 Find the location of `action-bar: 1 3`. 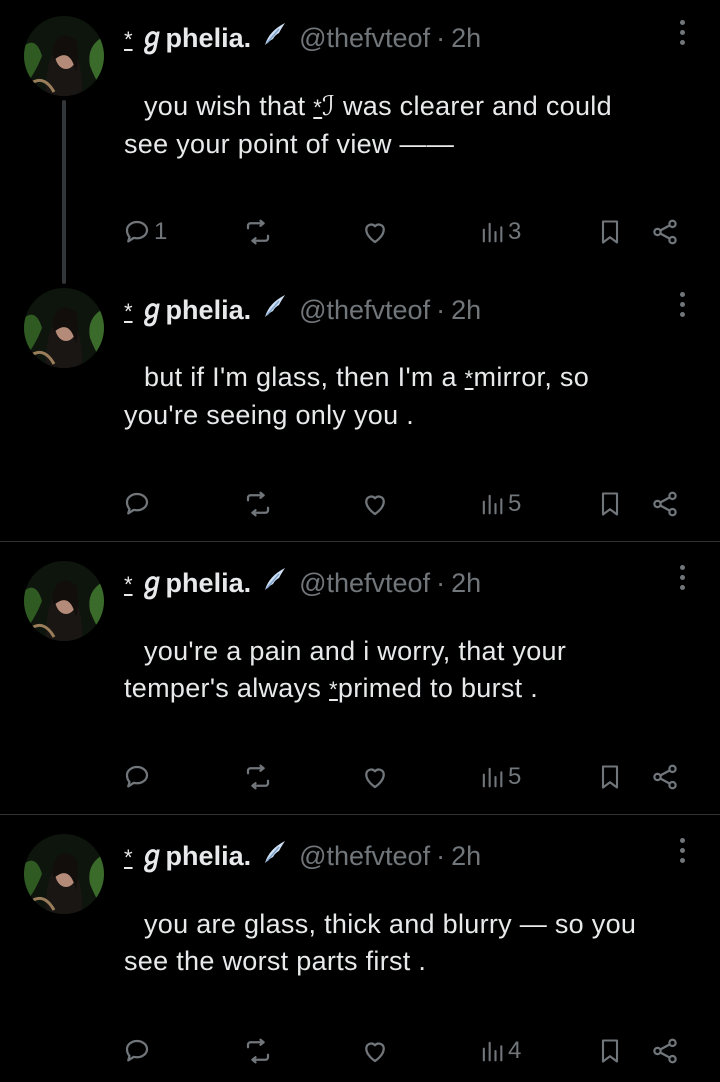

action-bar: 1 3 is located at coordinates (407, 232).